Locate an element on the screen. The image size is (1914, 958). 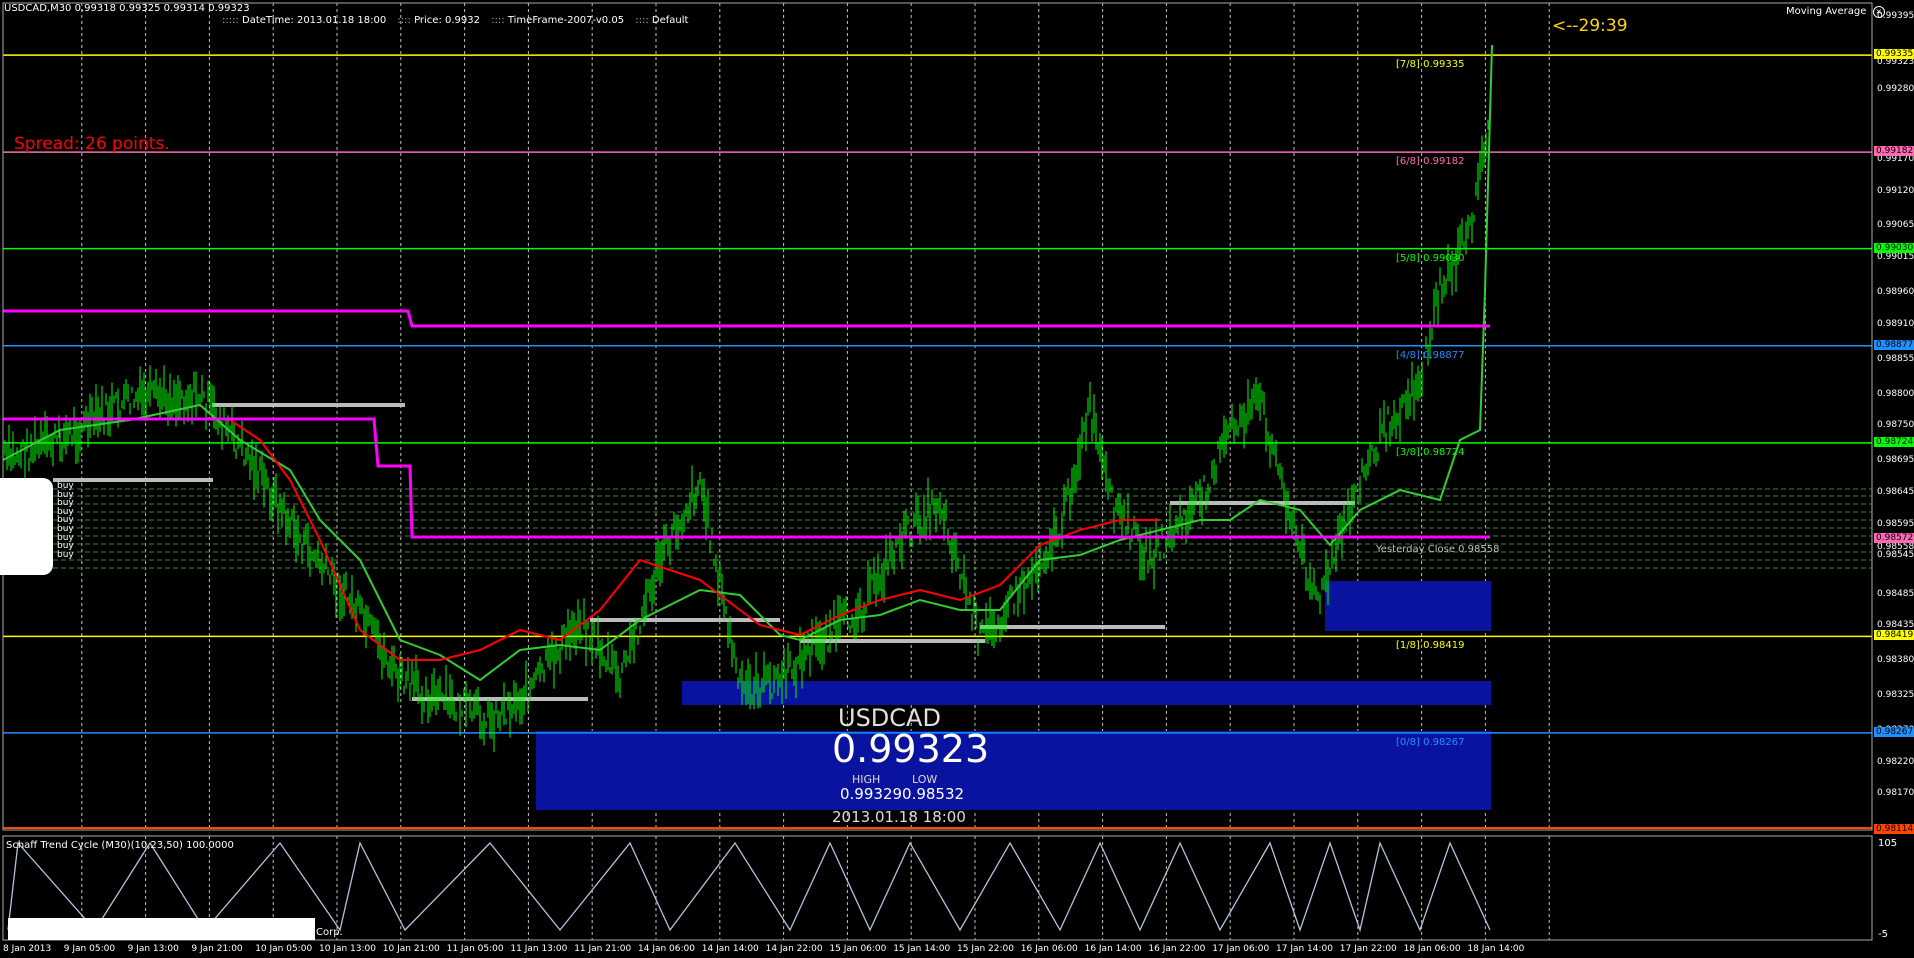
price-tick: 0.98855 is located at coordinates (1895, 358).